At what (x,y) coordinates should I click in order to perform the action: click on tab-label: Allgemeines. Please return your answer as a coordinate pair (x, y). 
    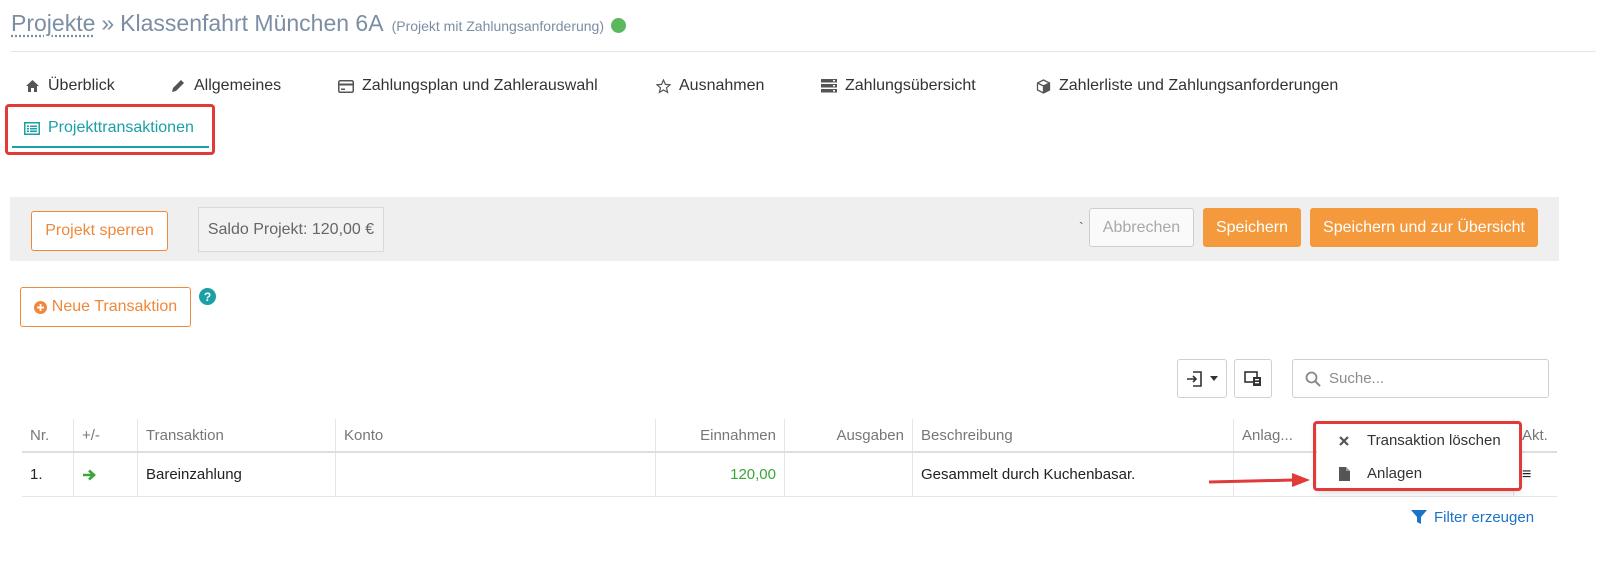
    Looking at the image, I should click on (238, 85).